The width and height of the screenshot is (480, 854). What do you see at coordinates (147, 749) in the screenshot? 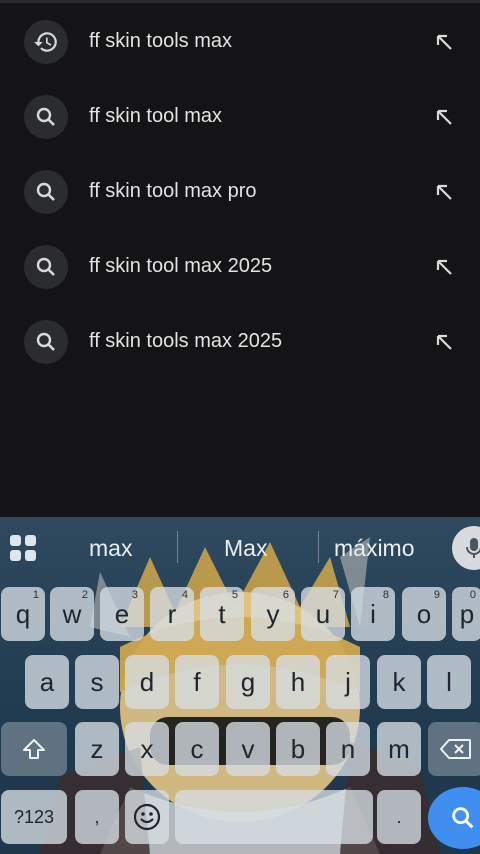
I see `key-x: x` at bounding box center [147, 749].